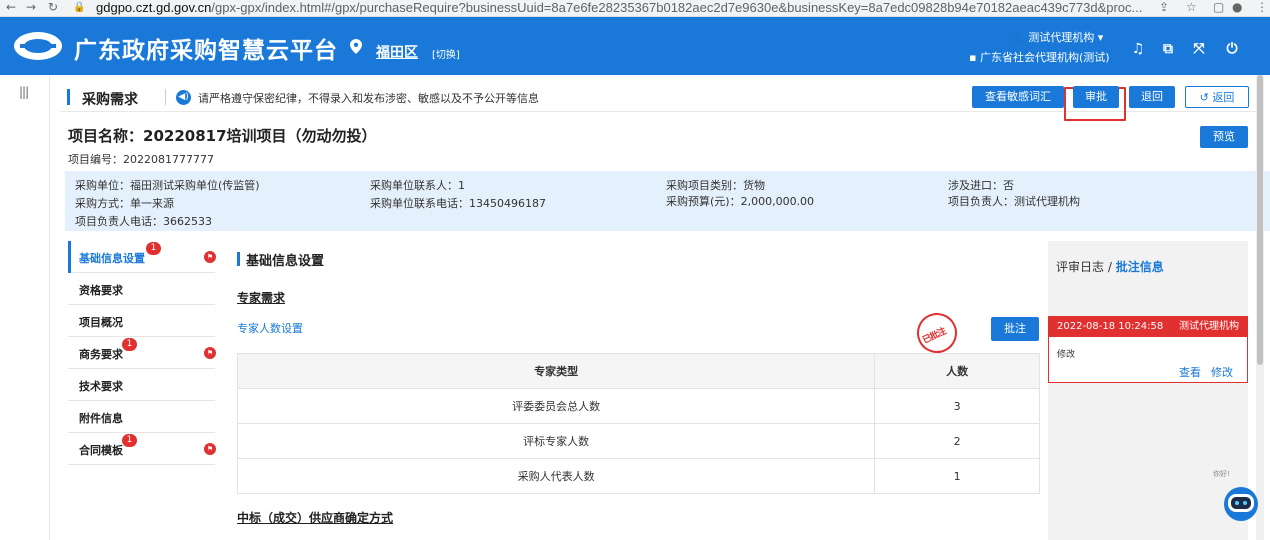 The width and height of the screenshot is (1270, 540). I want to click on user-menu: 👤 测试代理机构 ▾, so click(1057, 37).